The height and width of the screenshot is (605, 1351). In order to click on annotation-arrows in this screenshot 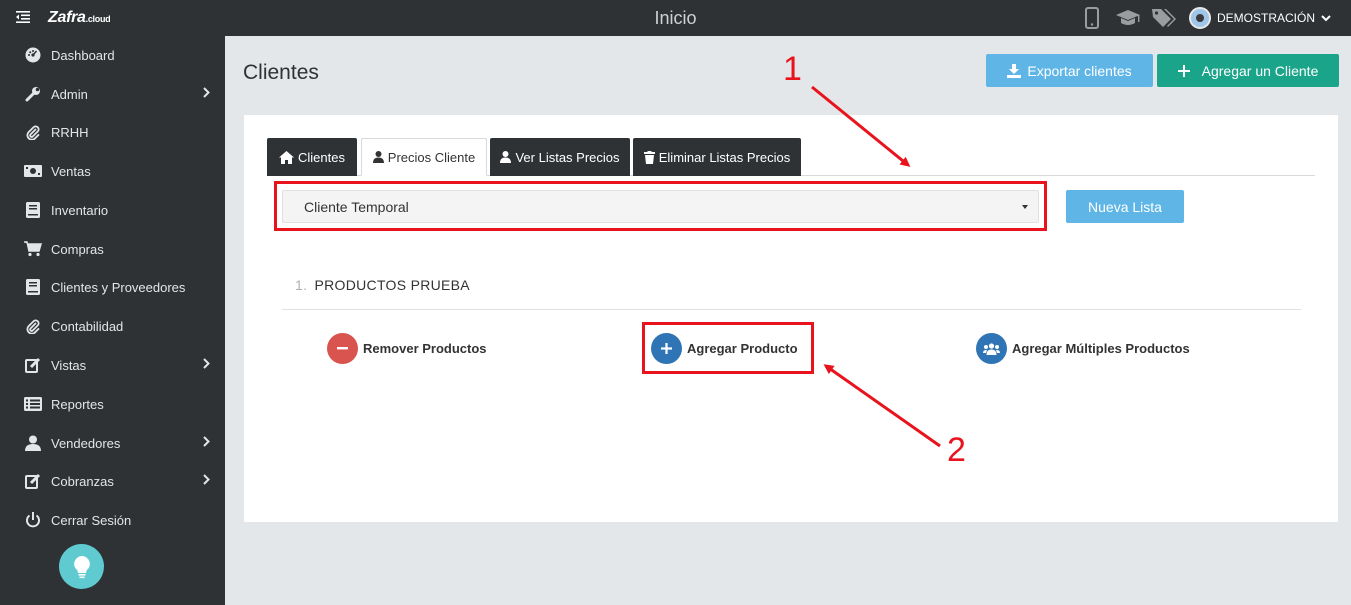, I will do `click(876, 266)`.